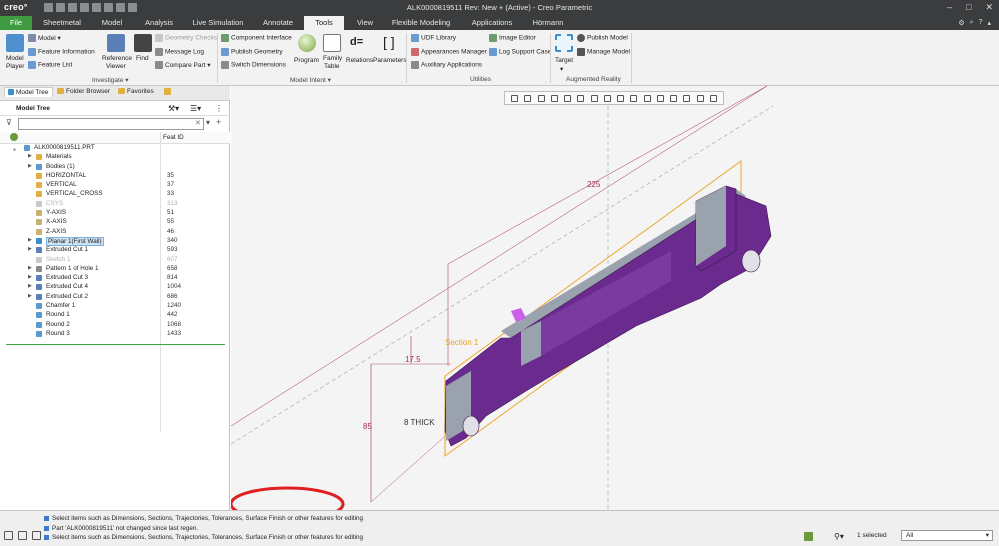 The image size is (999, 546). Describe the element at coordinates (168, 91) in the screenshot. I see `tab-extra` at that location.